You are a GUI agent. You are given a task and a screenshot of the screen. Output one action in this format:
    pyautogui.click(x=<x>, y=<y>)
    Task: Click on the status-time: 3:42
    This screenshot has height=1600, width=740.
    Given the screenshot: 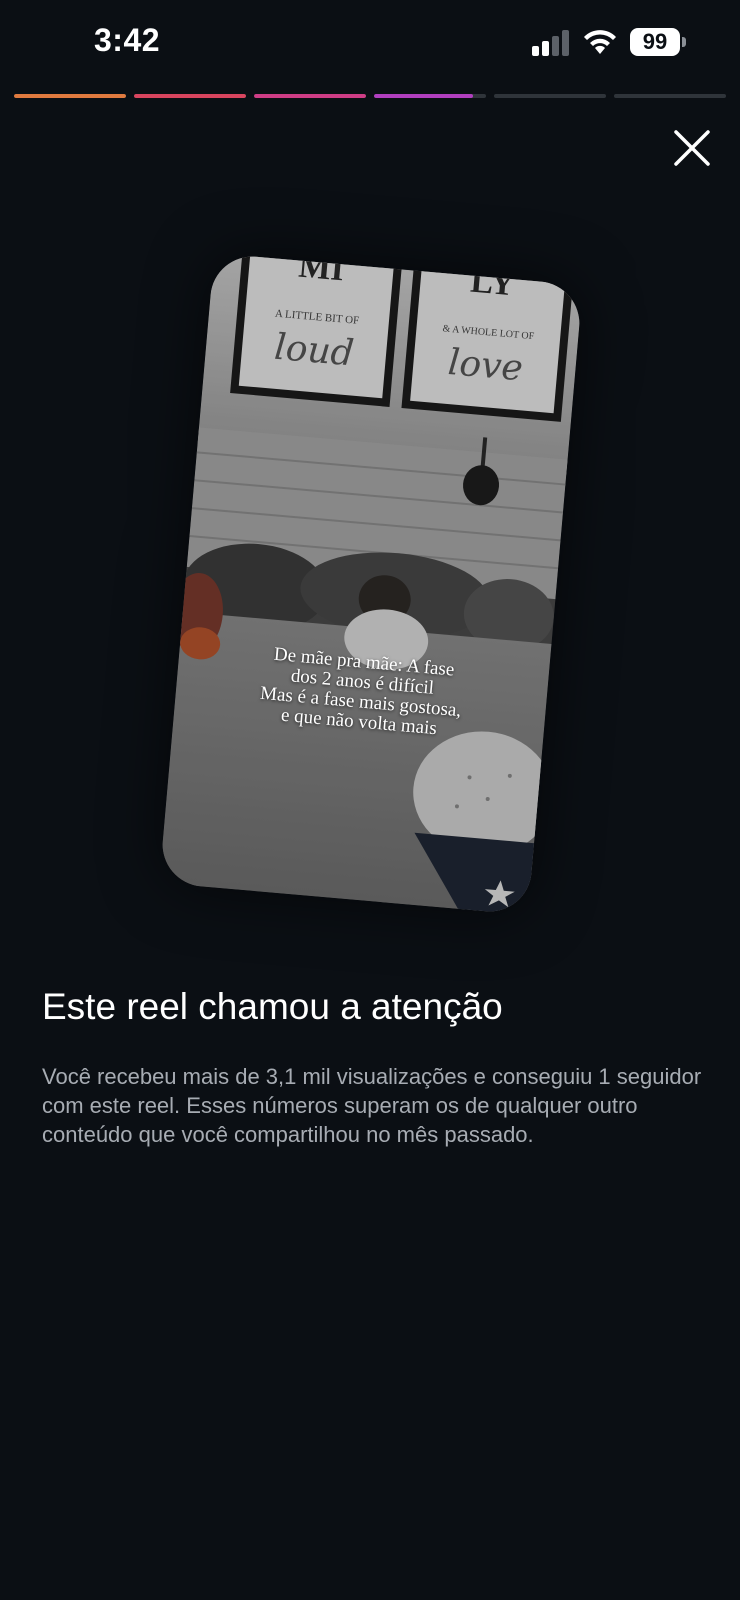 What is the action you would take?
    pyautogui.click(x=127, y=40)
    